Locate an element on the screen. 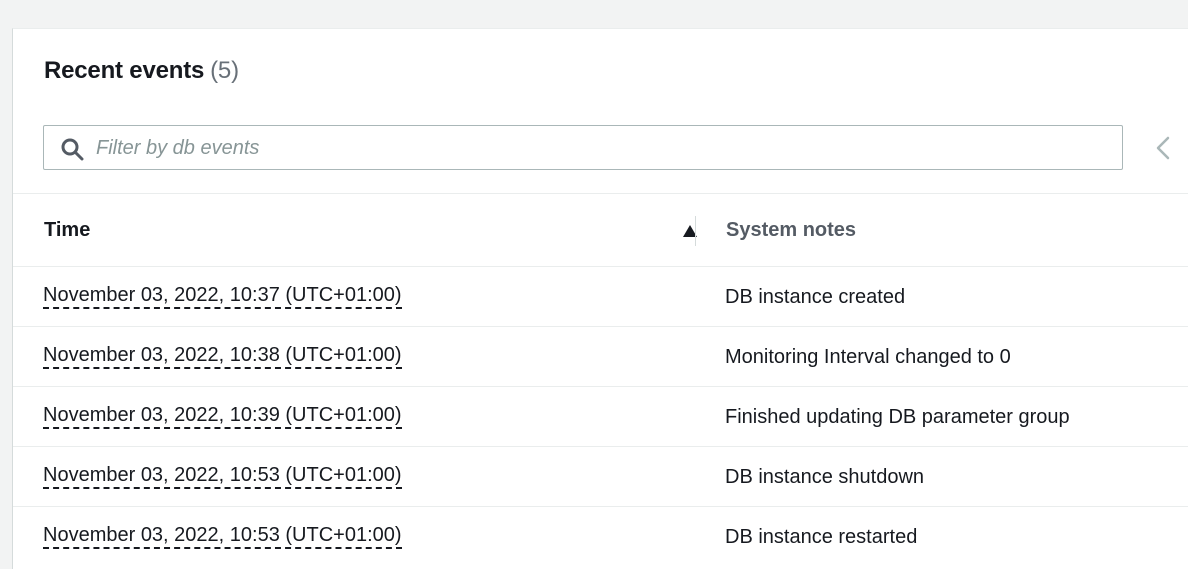  column-resizer is located at coordinates (695, 231).